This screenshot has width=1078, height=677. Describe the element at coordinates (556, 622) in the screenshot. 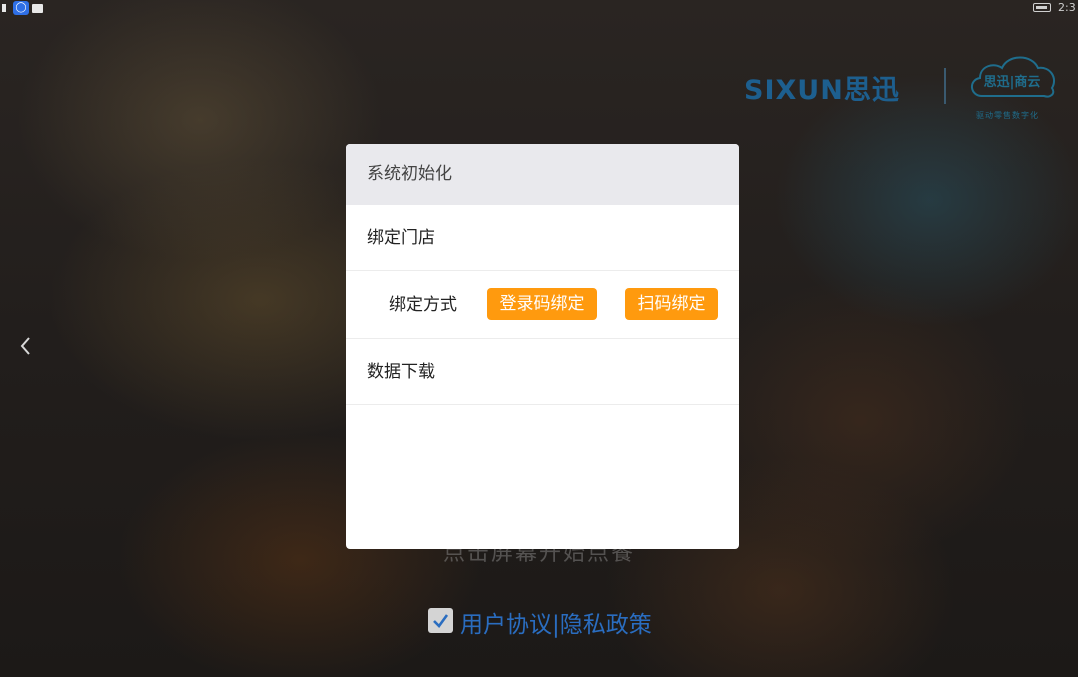

I see `agreement-link: 用户协议|隐私政策` at that location.